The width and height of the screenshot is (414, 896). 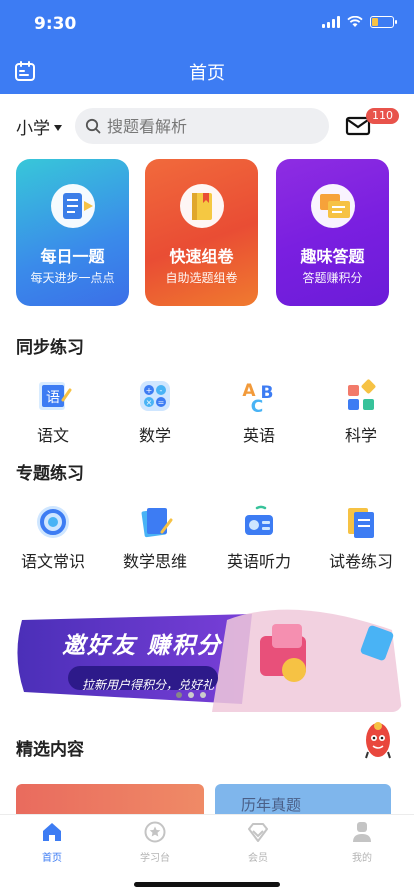 What do you see at coordinates (93, 126) in the screenshot?
I see `search-icon` at bounding box center [93, 126].